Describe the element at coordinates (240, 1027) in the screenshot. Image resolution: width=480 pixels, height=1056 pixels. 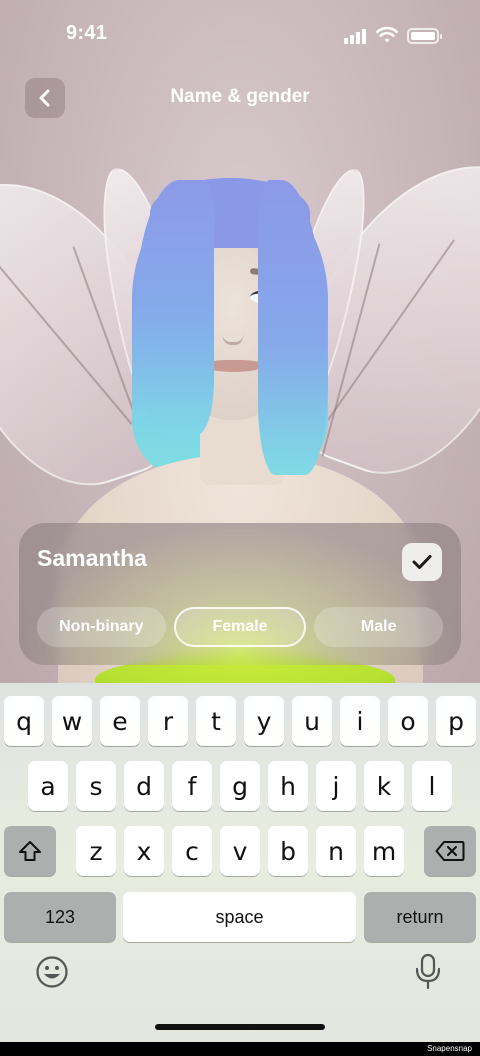
I see `home-indicator` at that location.